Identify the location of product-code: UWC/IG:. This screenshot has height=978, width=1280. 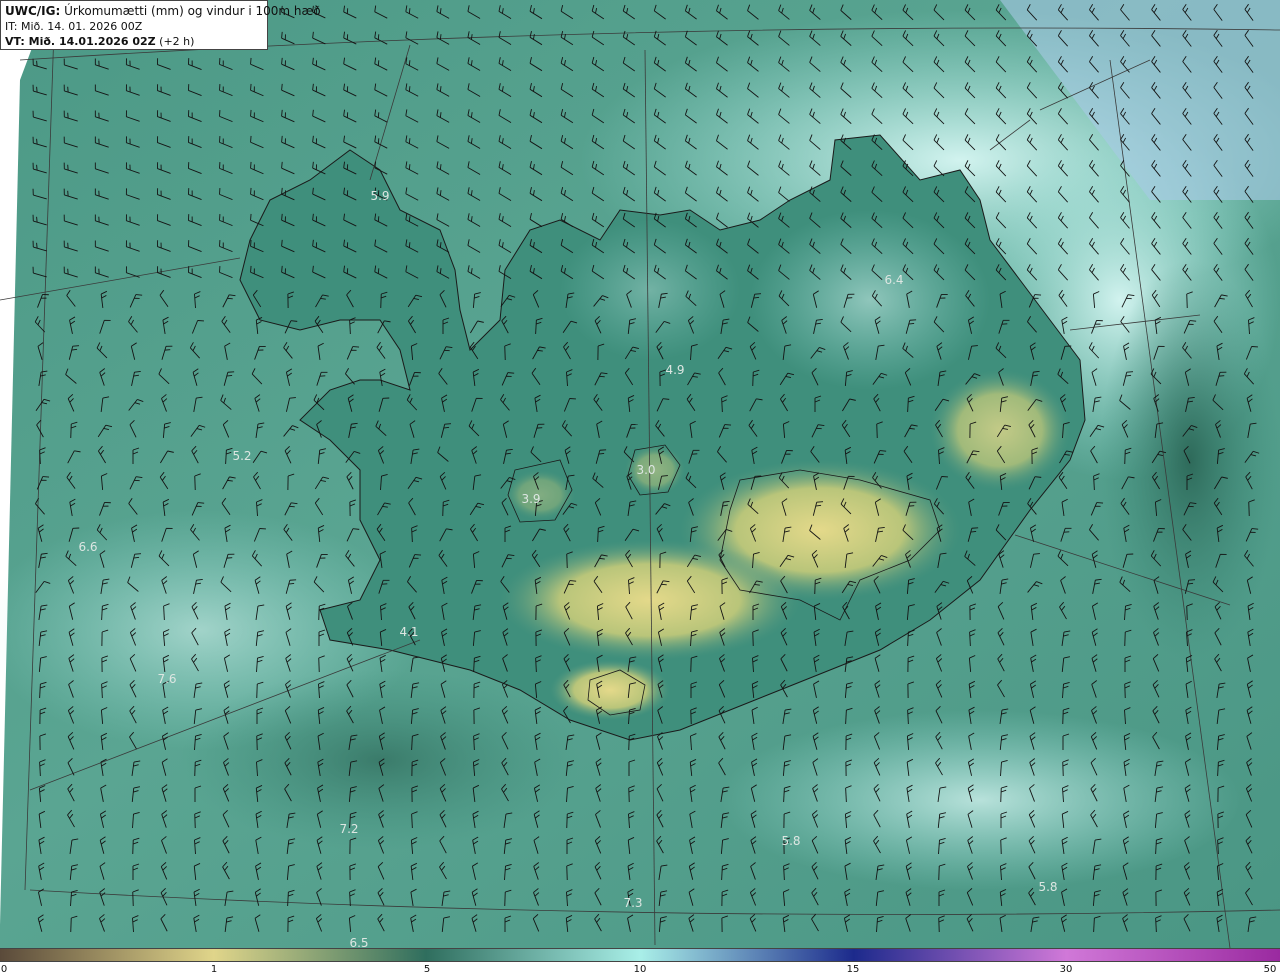
(33, 11).